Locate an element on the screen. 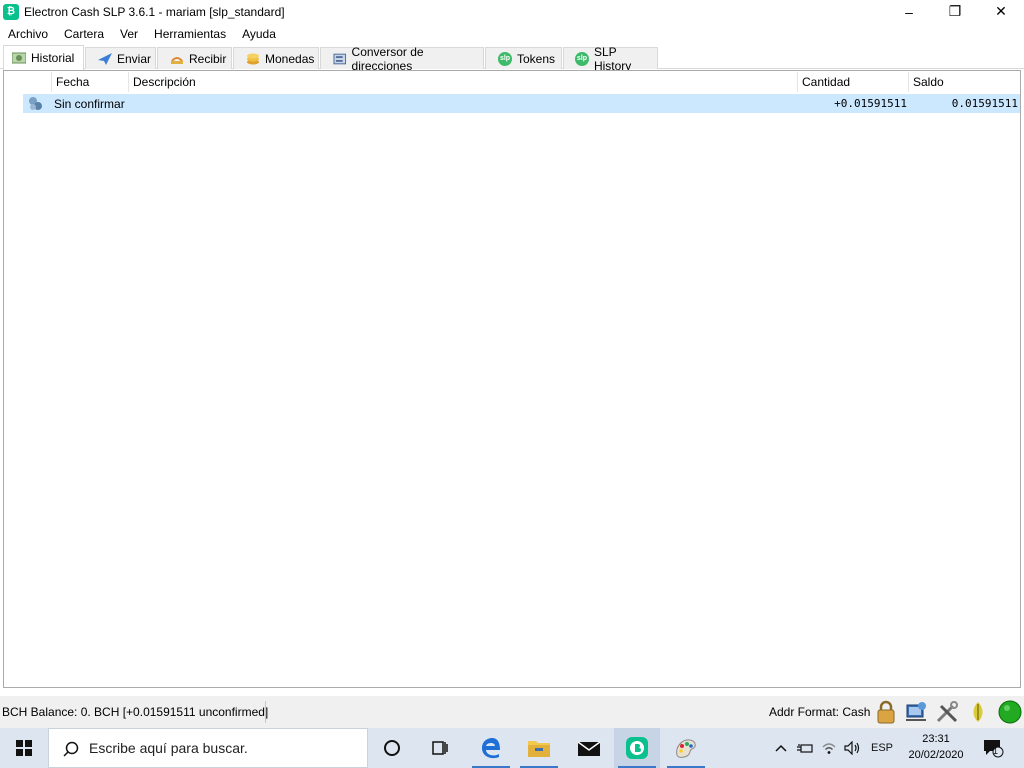  task-view-button is located at coordinates (440, 748).